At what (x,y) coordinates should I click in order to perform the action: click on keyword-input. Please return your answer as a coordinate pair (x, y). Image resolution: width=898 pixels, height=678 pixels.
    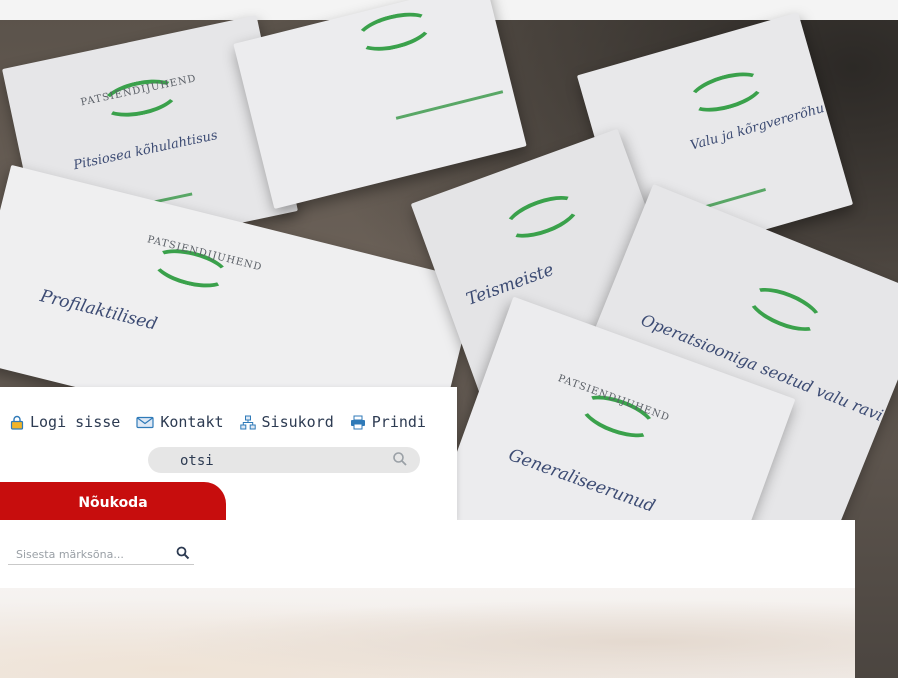
    Looking at the image, I should click on (93, 554).